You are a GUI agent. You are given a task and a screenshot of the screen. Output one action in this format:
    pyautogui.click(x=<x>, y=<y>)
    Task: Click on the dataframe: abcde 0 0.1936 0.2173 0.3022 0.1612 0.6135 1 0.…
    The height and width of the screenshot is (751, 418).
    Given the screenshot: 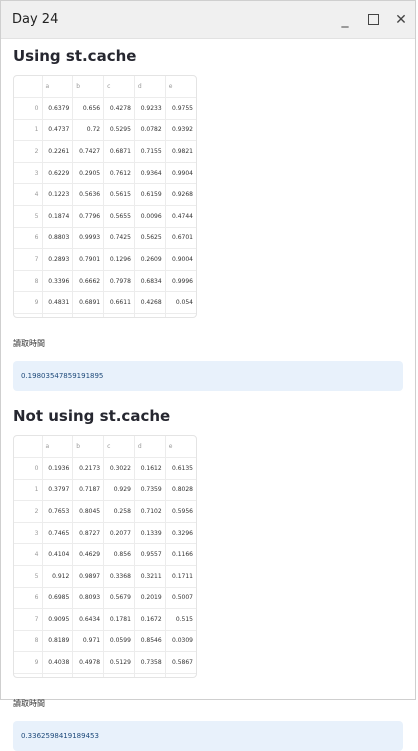 What is the action you would take?
    pyautogui.click(x=105, y=556)
    